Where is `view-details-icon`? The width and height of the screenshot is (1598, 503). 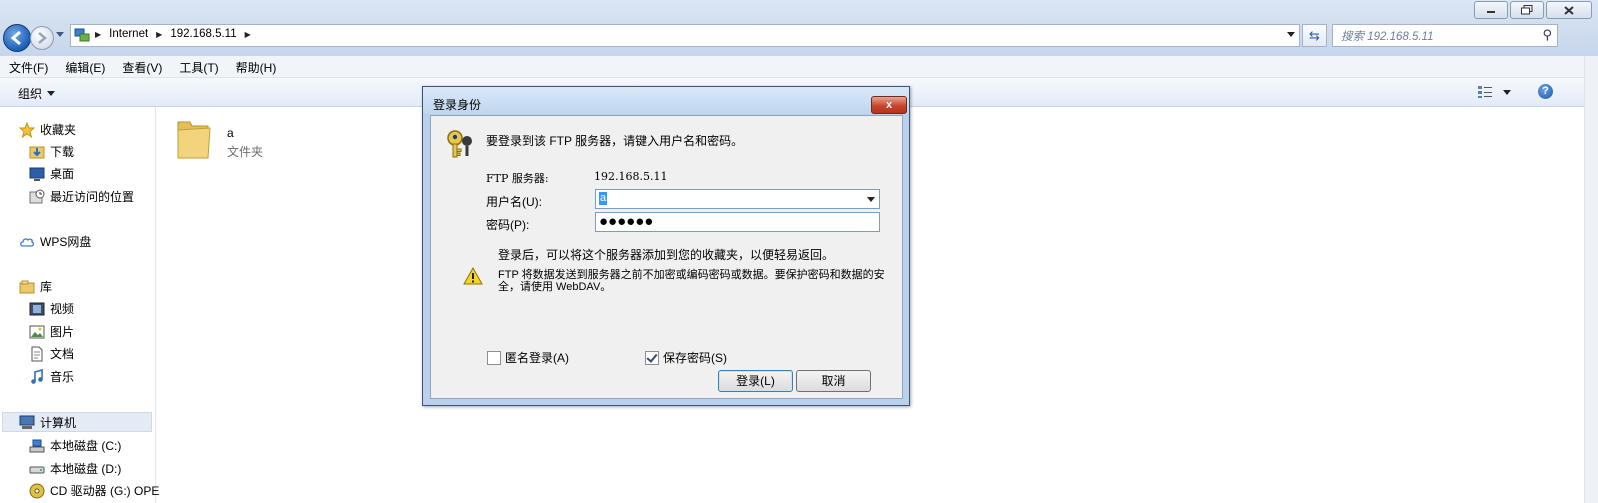 view-details-icon is located at coordinates (1485, 92).